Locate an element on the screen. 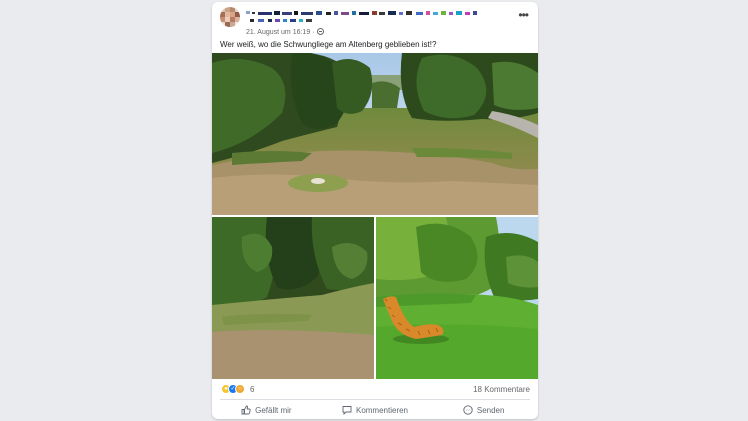 This screenshot has width=748, height=421. author-name-obscured is located at coordinates (371, 17).